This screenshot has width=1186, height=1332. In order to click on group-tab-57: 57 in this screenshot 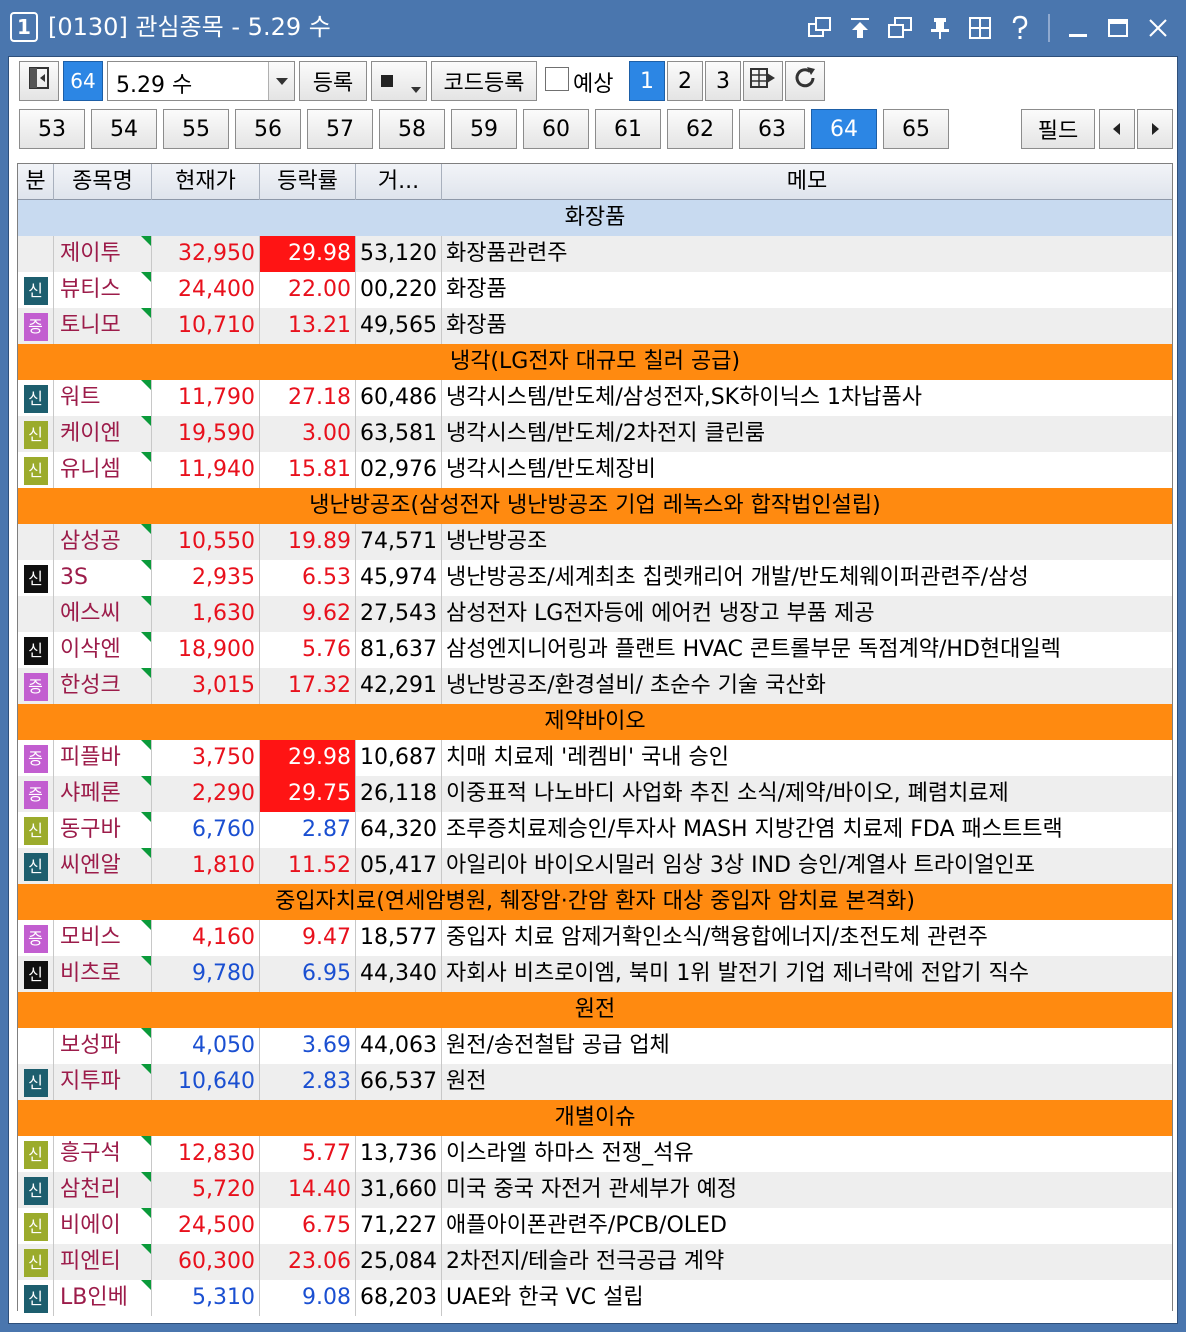, I will do `click(340, 129)`.